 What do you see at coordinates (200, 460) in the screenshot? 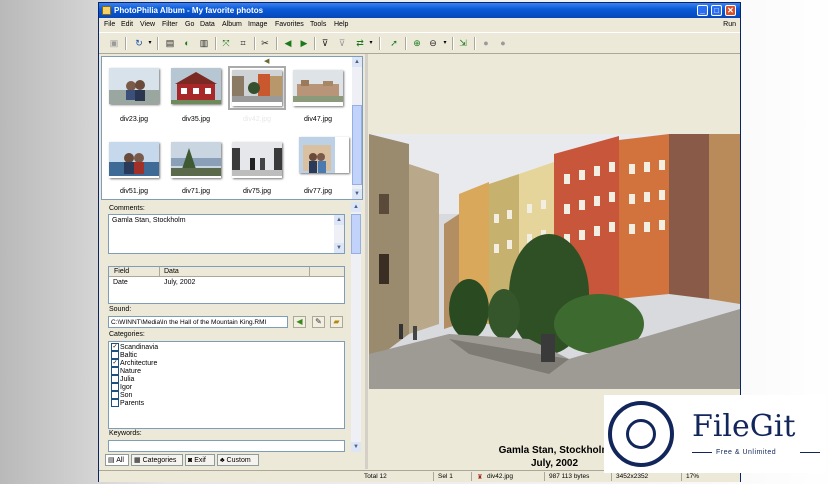
I see `tab-exif: ◙ Exif` at bounding box center [200, 460].